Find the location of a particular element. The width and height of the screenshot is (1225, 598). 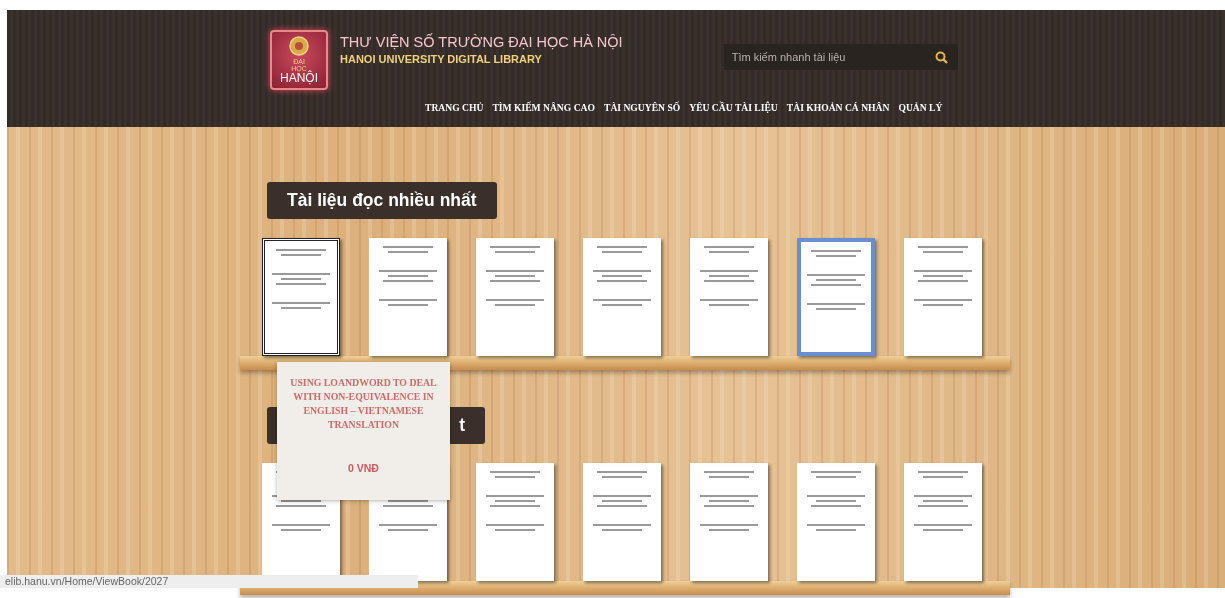

nav-link: TÀI KHOẢN CÁ NHÂN is located at coordinates (838, 107).